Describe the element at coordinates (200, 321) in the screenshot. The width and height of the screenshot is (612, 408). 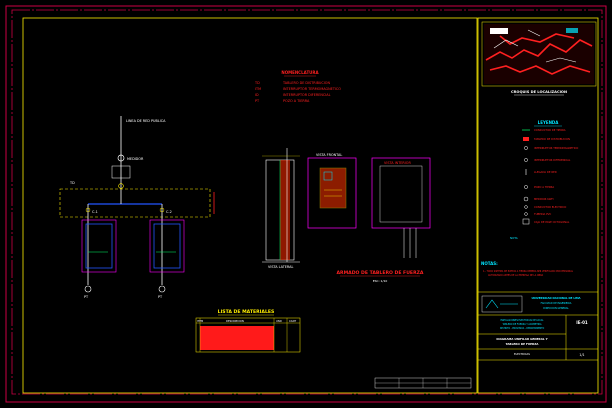
I see `materials-col-item: ITEM` at that location.